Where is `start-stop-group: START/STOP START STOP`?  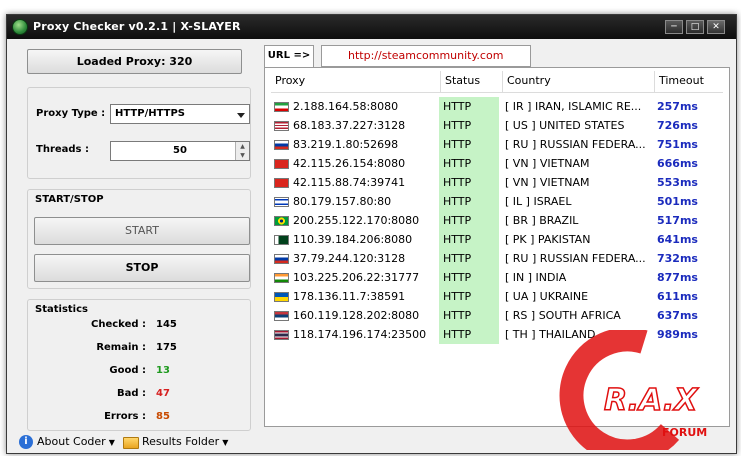
start-stop-group: START/STOP START STOP is located at coordinates (139, 239).